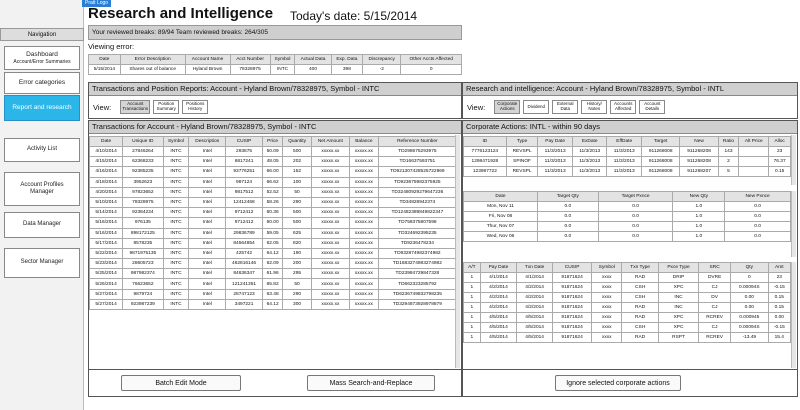 This screenshot has height=410, width=800. Describe the element at coordinates (565, 107) in the screenshot. I see `external-data-tab: External Data` at that location.